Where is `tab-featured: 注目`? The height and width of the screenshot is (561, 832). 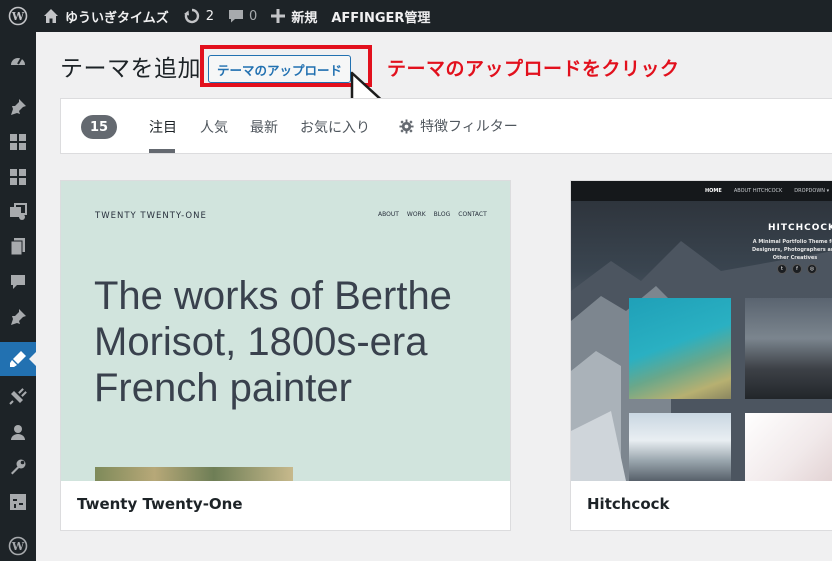
tab-featured: 注目 is located at coordinates (163, 127).